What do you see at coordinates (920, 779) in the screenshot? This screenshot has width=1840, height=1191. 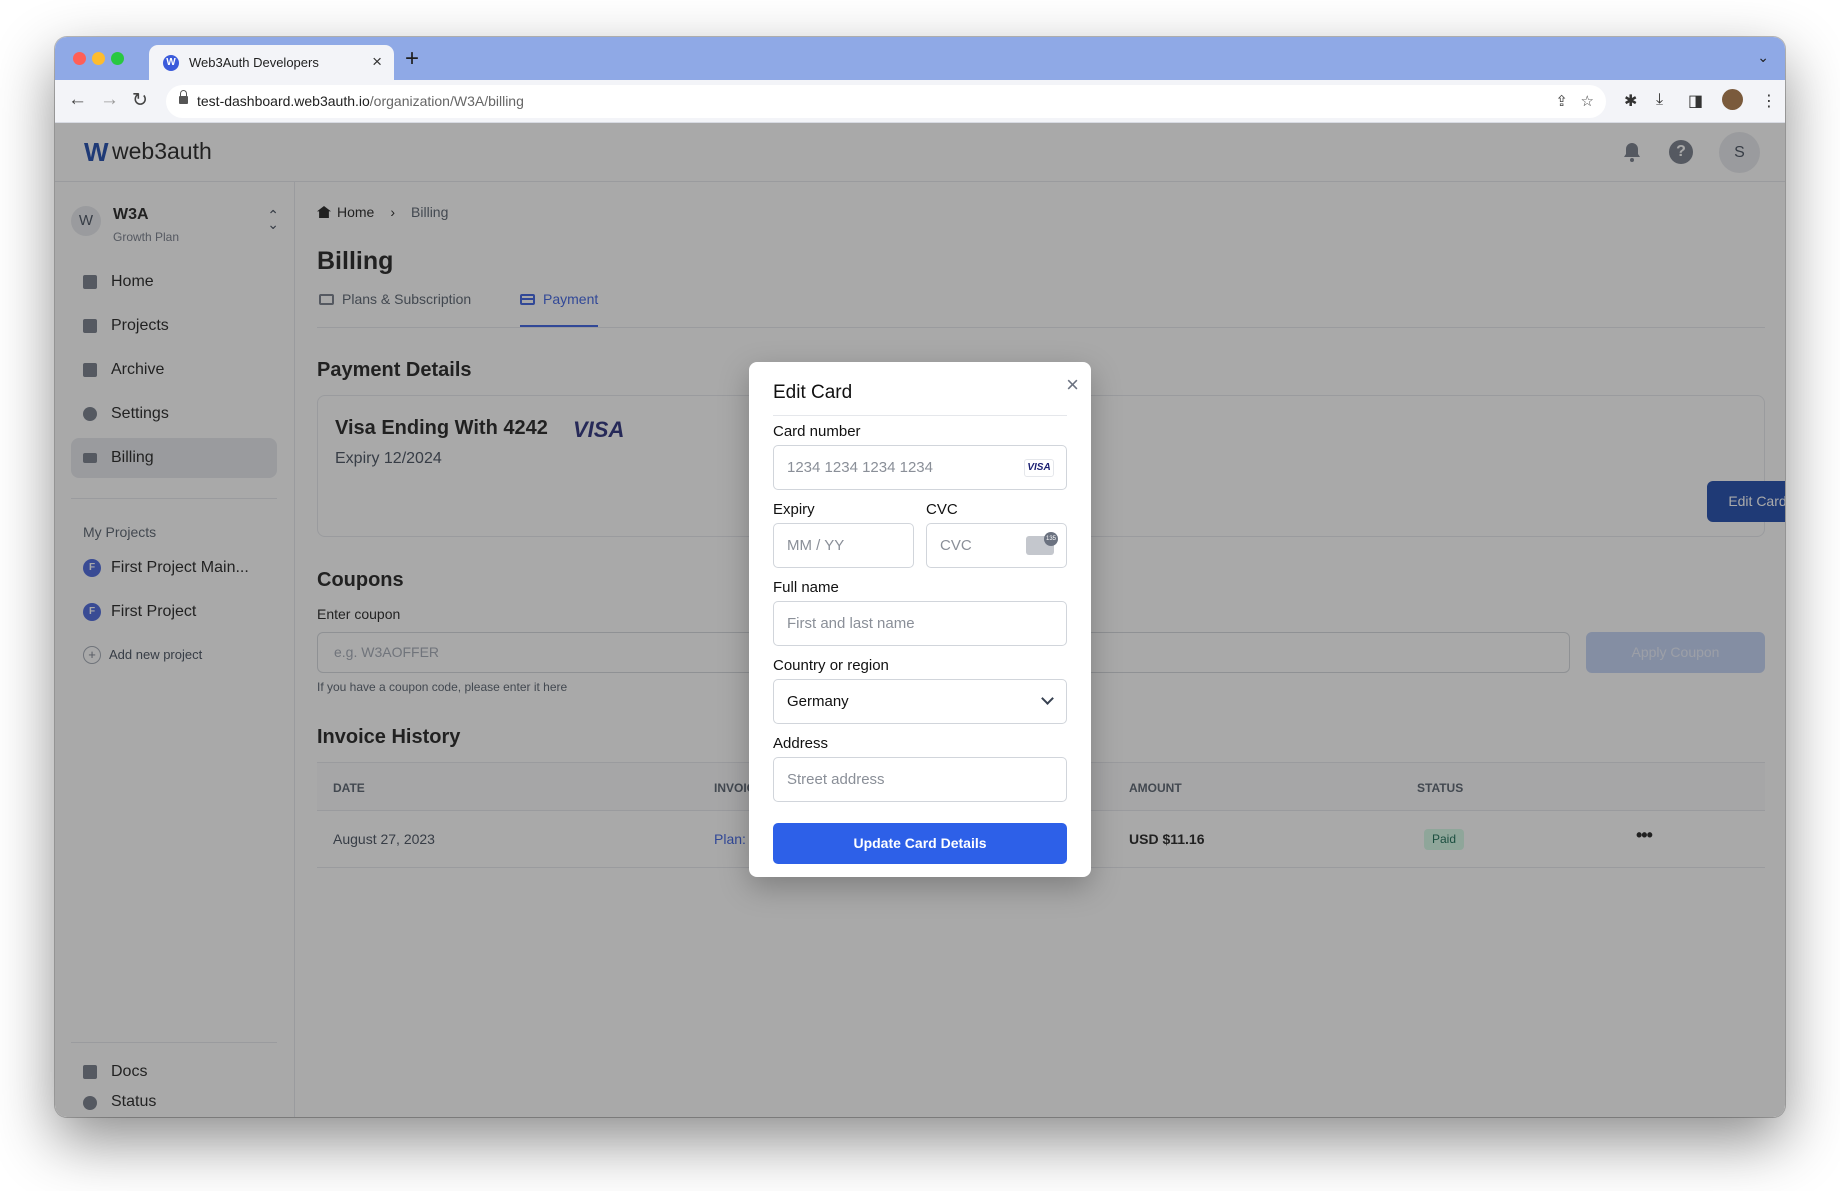 I see `address-input: Street address` at bounding box center [920, 779].